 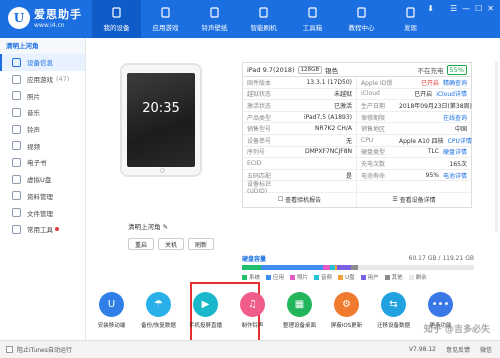 I want to click on tool-2: ▶ 手机投屏直播, so click(x=205, y=315).